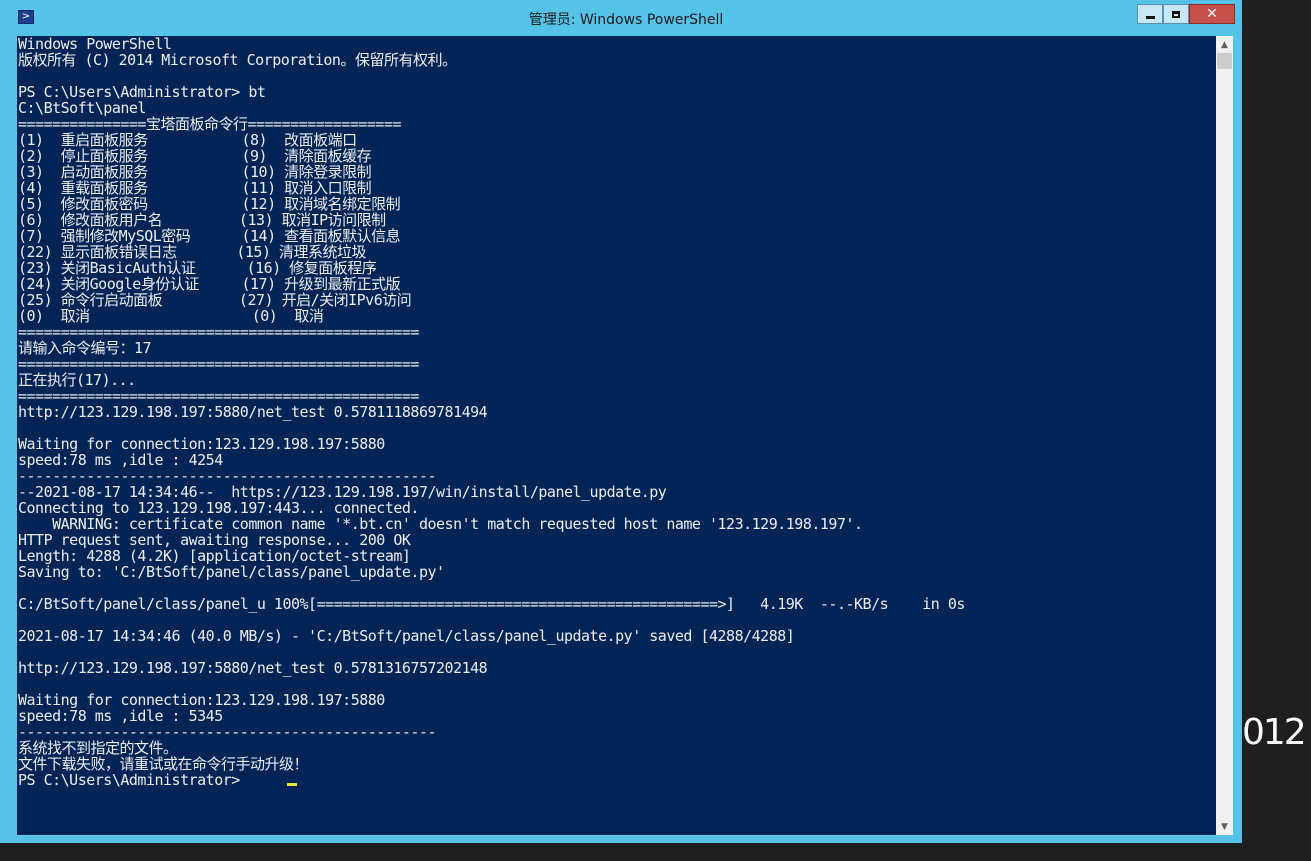  What do you see at coordinates (197, 268) in the screenshot?
I see `console-line: (23) 关闭BasicAuth认证 (16) 修复面板程序` at bounding box center [197, 268].